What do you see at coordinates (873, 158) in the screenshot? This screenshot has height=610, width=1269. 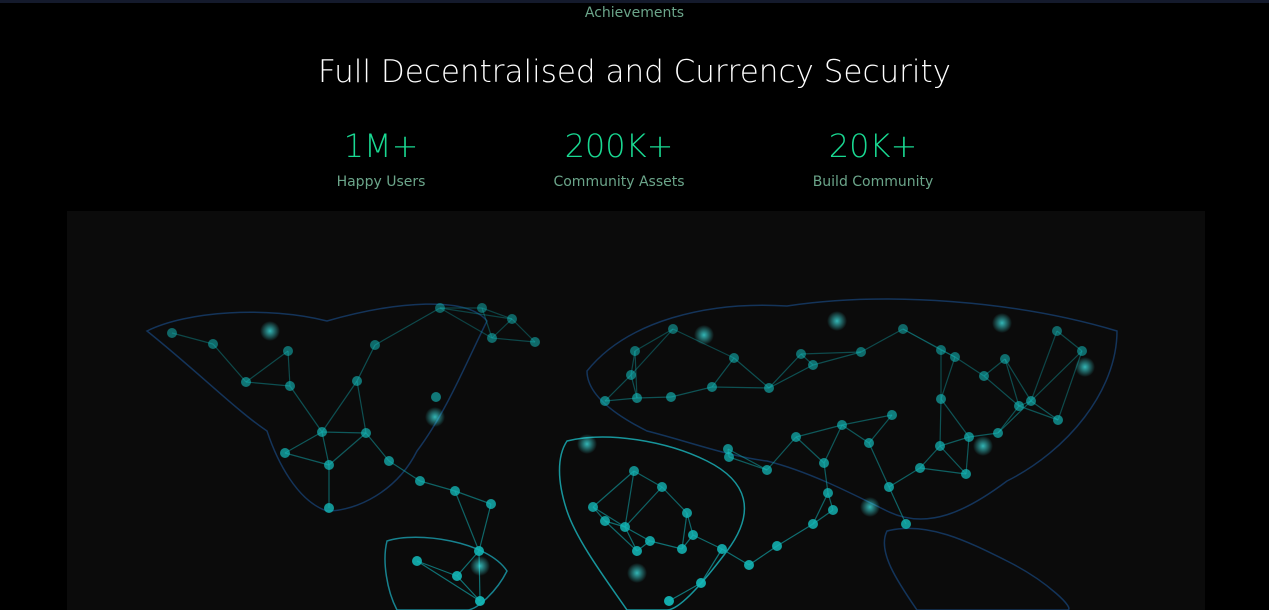 I see `stat-build-community: 20K+ Build Community` at bounding box center [873, 158].